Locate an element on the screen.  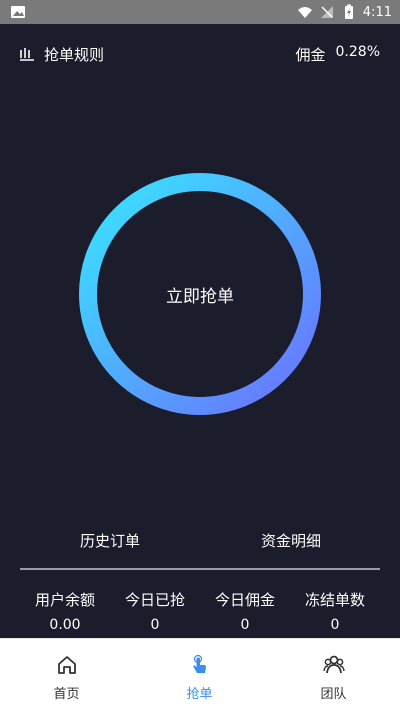
stat-label: 今日佣金 is located at coordinates (244, 600).